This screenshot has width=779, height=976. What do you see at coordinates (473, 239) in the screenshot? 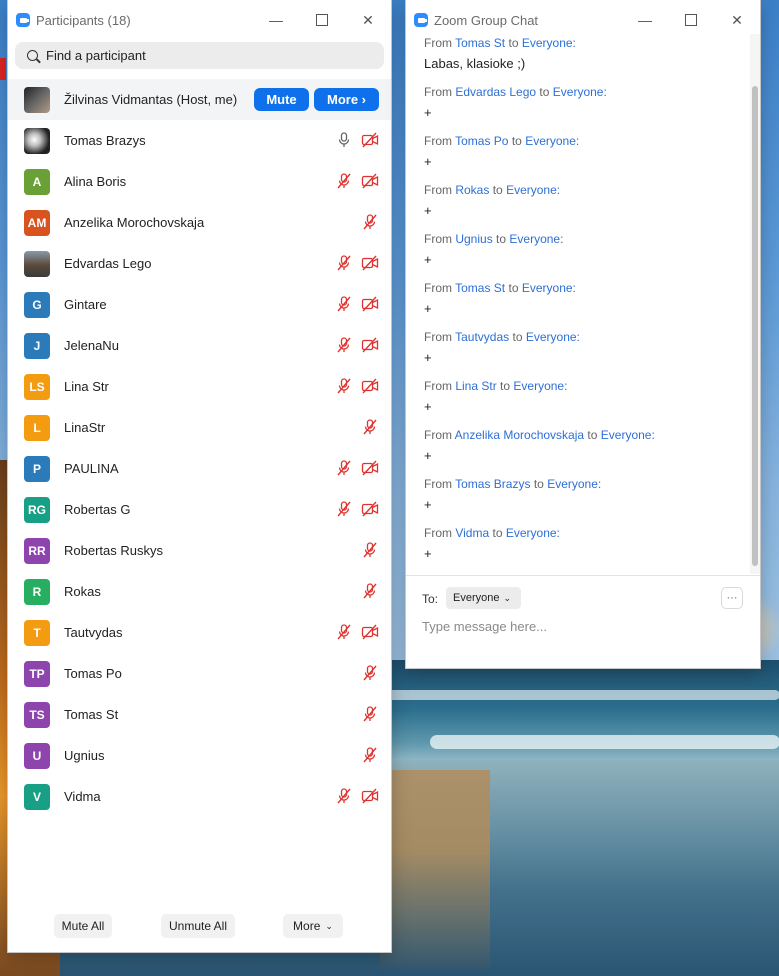
I see `sender-name: Ugnius` at bounding box center [473, 239].